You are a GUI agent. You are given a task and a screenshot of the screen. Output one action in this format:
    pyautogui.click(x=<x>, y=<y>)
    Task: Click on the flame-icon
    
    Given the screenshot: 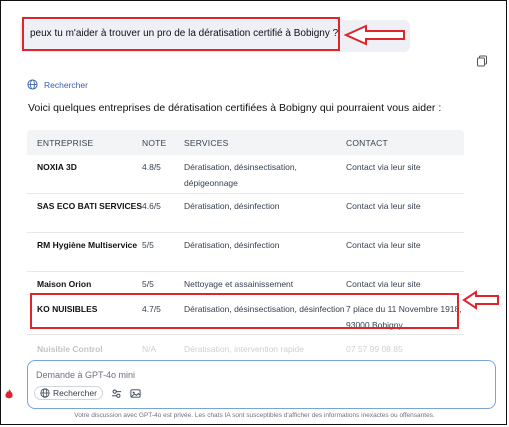 What is the action you would take?
    pyautogui.click(x=9, y=394)
    